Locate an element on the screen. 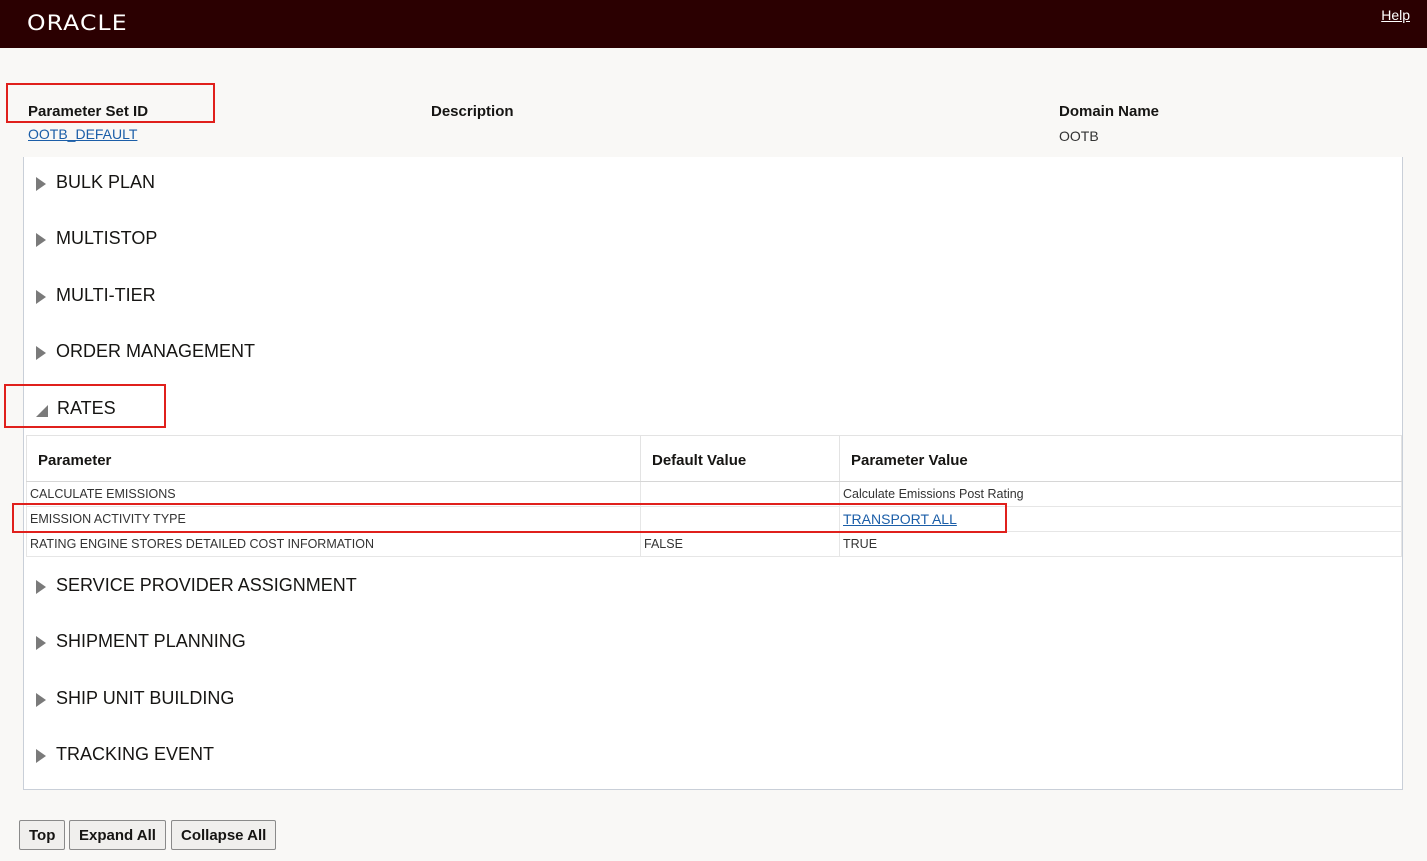  section-rates: RATES is located at coordinates (76, 408).